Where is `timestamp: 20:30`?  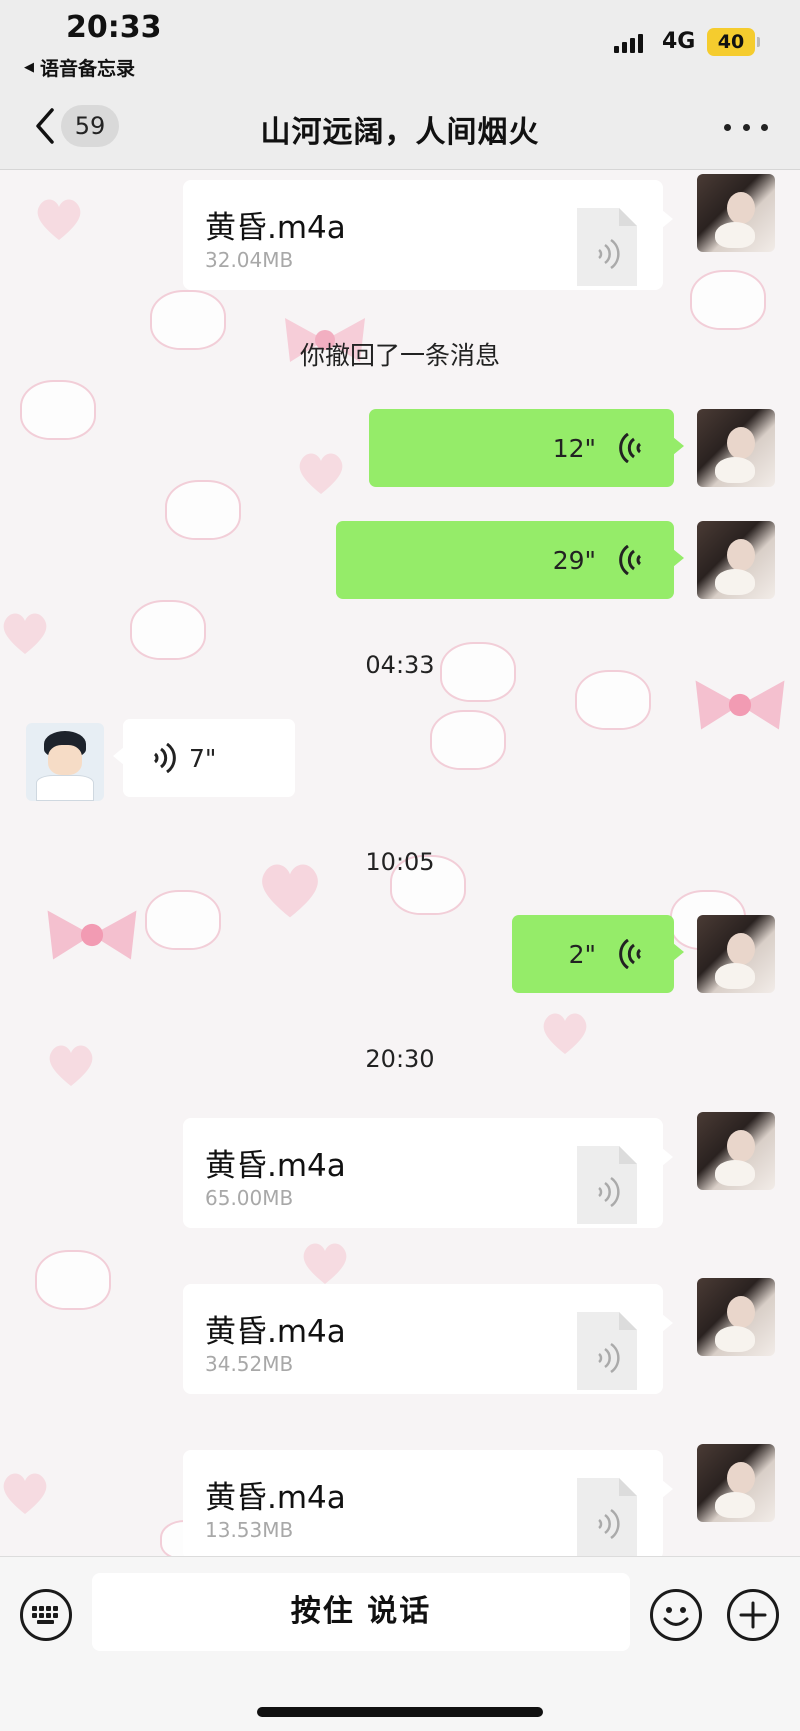
timestamp: 20:30 is located at coordinates (400, 1059).